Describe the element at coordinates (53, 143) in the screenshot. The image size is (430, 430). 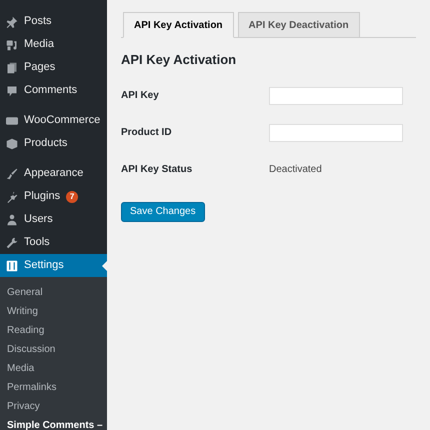
I see `sidebar-item: Products` at that location.